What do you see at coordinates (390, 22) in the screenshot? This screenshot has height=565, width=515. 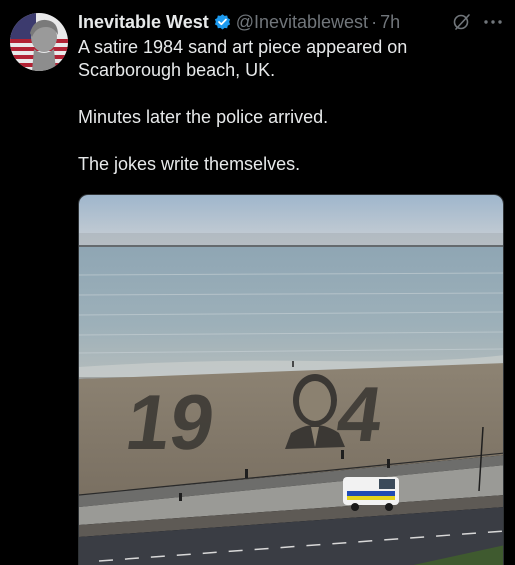 I see `timestamp: 7h` at bounding box center [390, 22].